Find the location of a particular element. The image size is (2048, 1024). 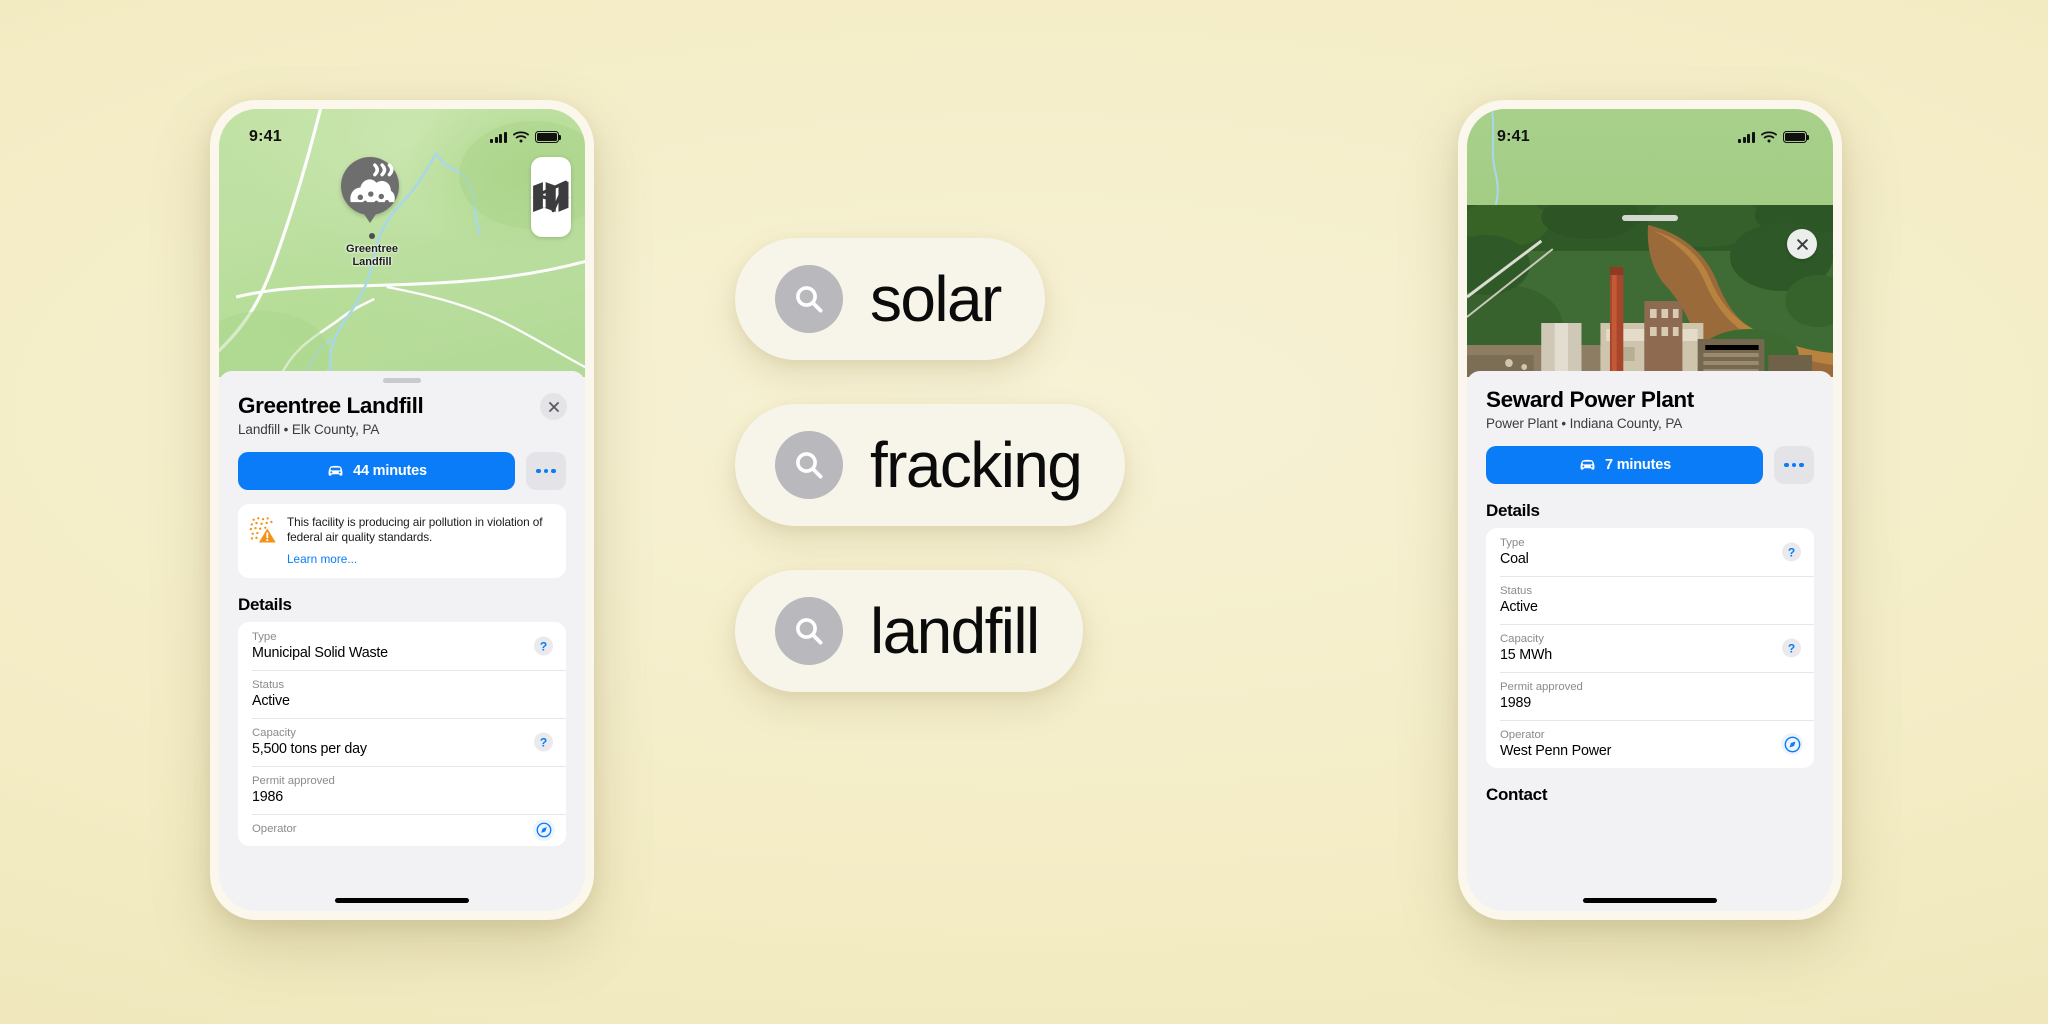

close-sheet-button is located at coordinates (553, 406).